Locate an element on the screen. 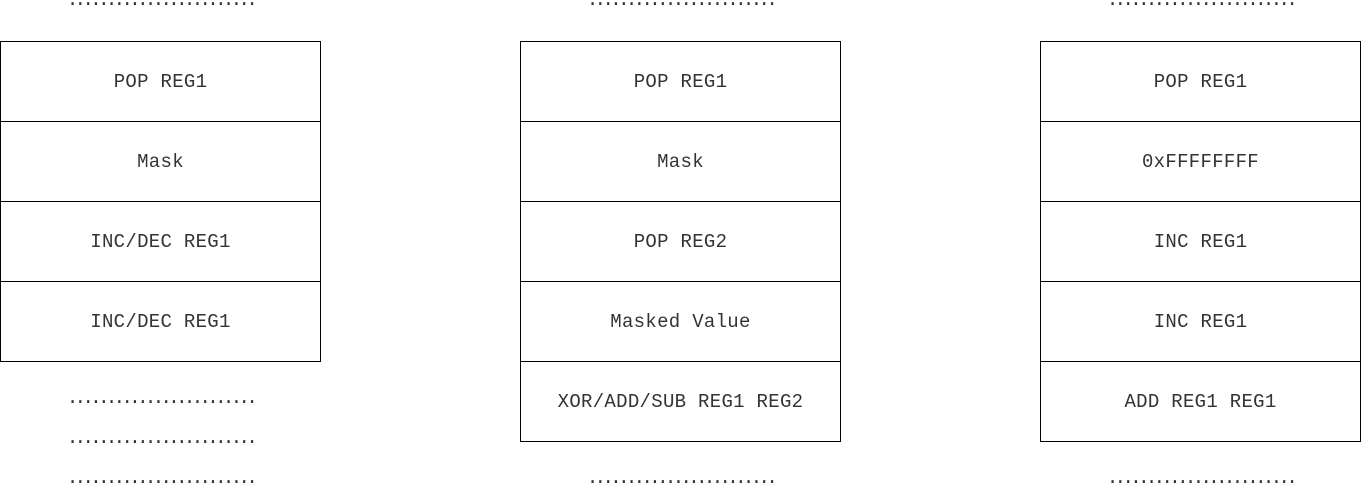 The height and width of the screenshot is (489, 1361). stack-cell: Masked Value is located at coordinates (680, 321).